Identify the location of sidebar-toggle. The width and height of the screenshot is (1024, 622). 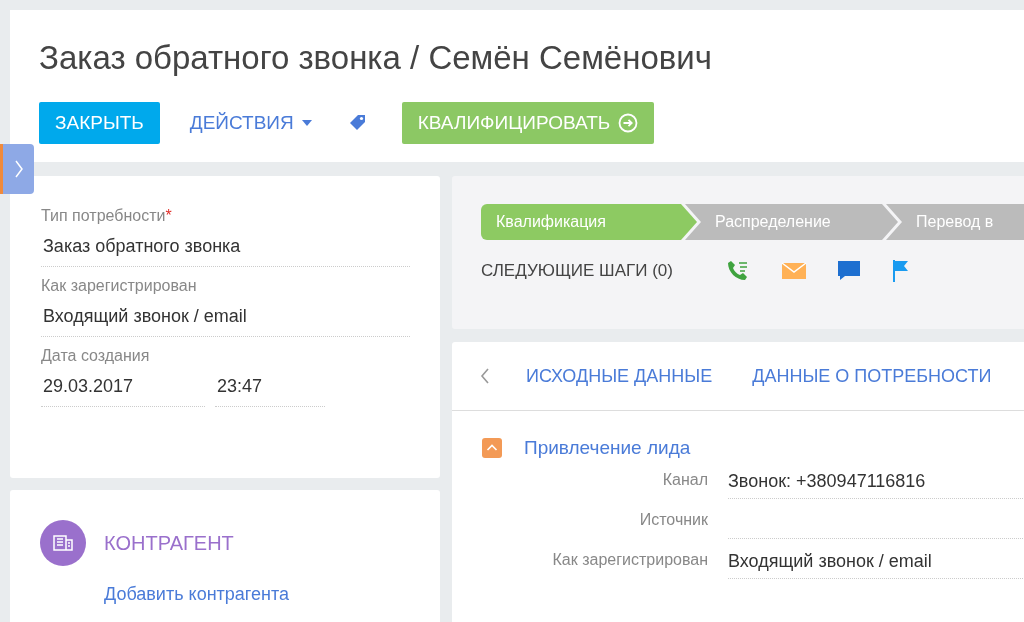
(17, 169).